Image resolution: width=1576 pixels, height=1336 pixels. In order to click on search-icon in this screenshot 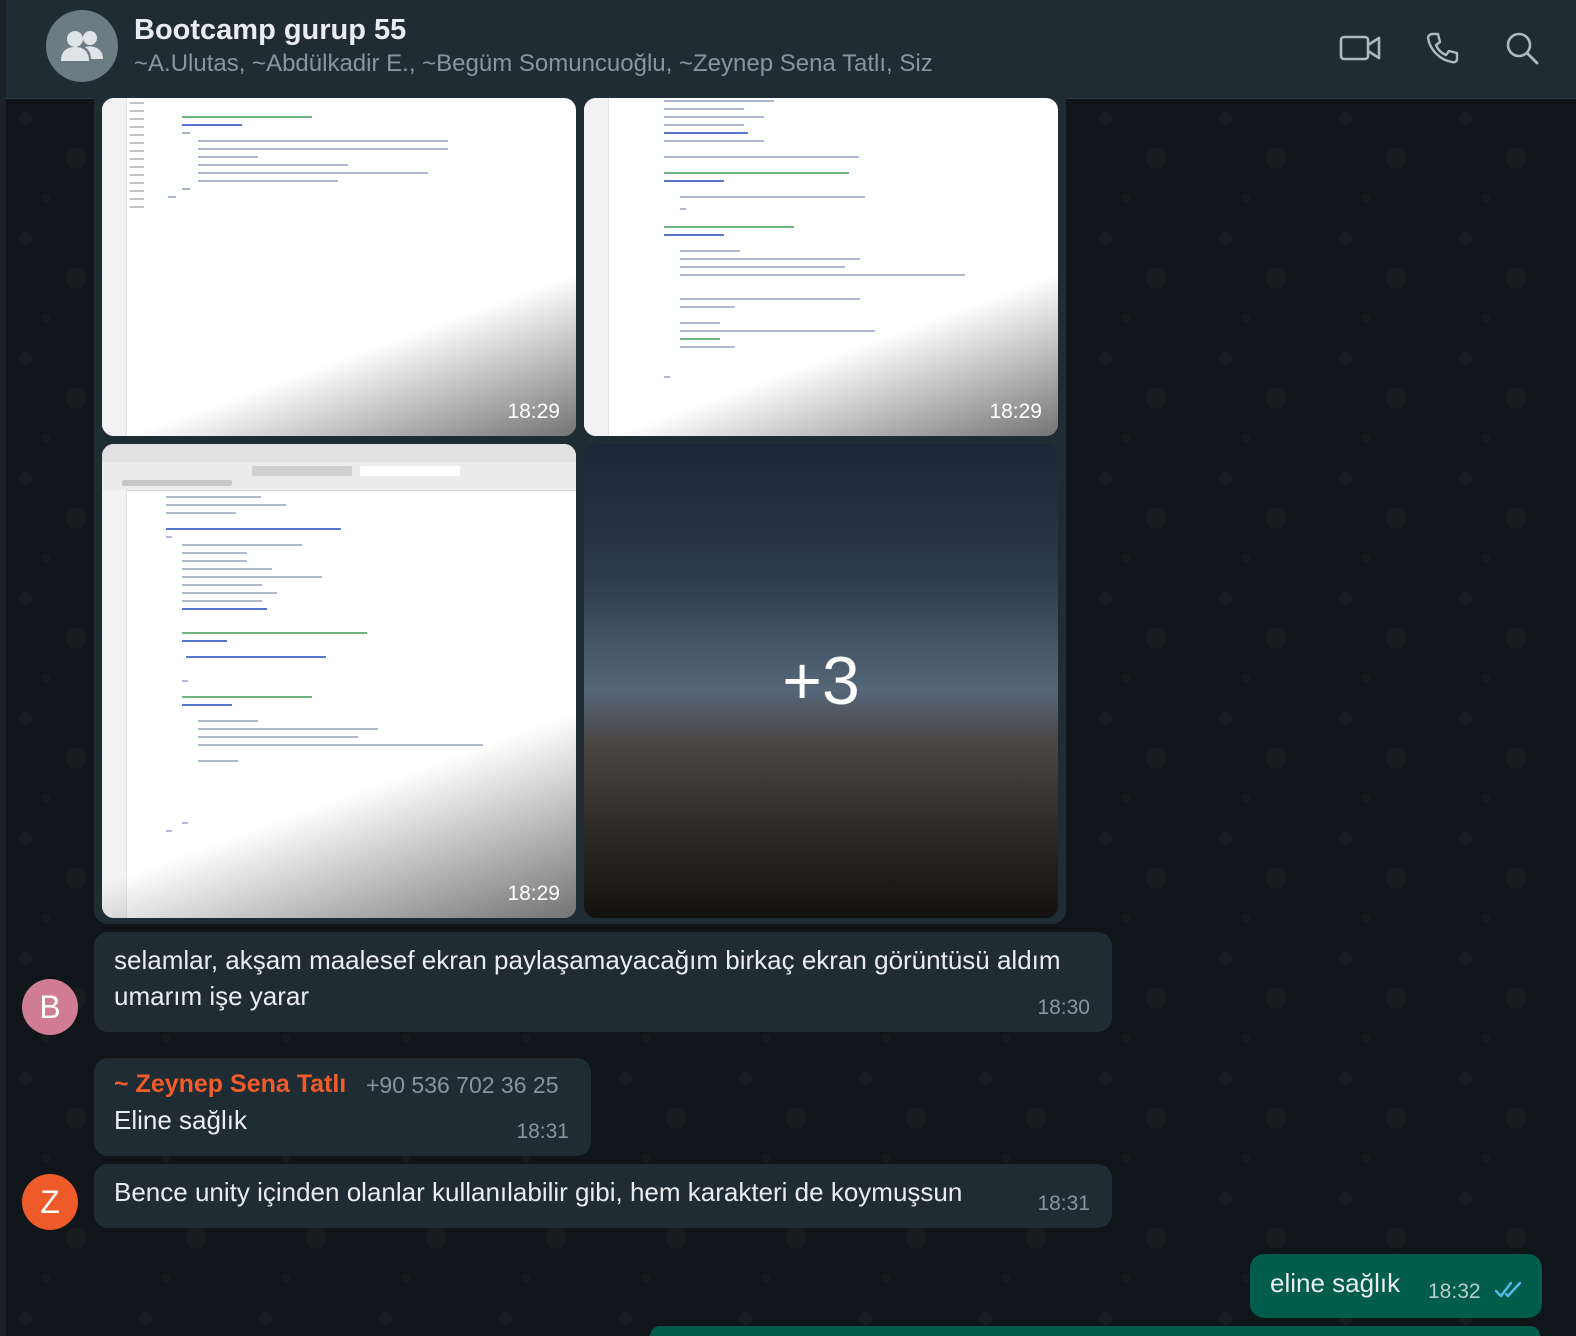, I will do `click(1522, 48)`.